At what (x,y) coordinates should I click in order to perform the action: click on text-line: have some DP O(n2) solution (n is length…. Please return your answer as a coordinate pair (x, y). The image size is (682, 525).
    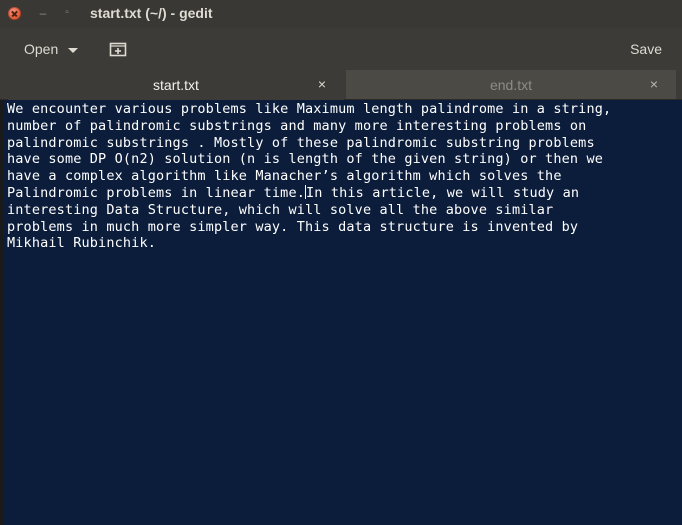
    Looking at the image, I should click on (305, 159).